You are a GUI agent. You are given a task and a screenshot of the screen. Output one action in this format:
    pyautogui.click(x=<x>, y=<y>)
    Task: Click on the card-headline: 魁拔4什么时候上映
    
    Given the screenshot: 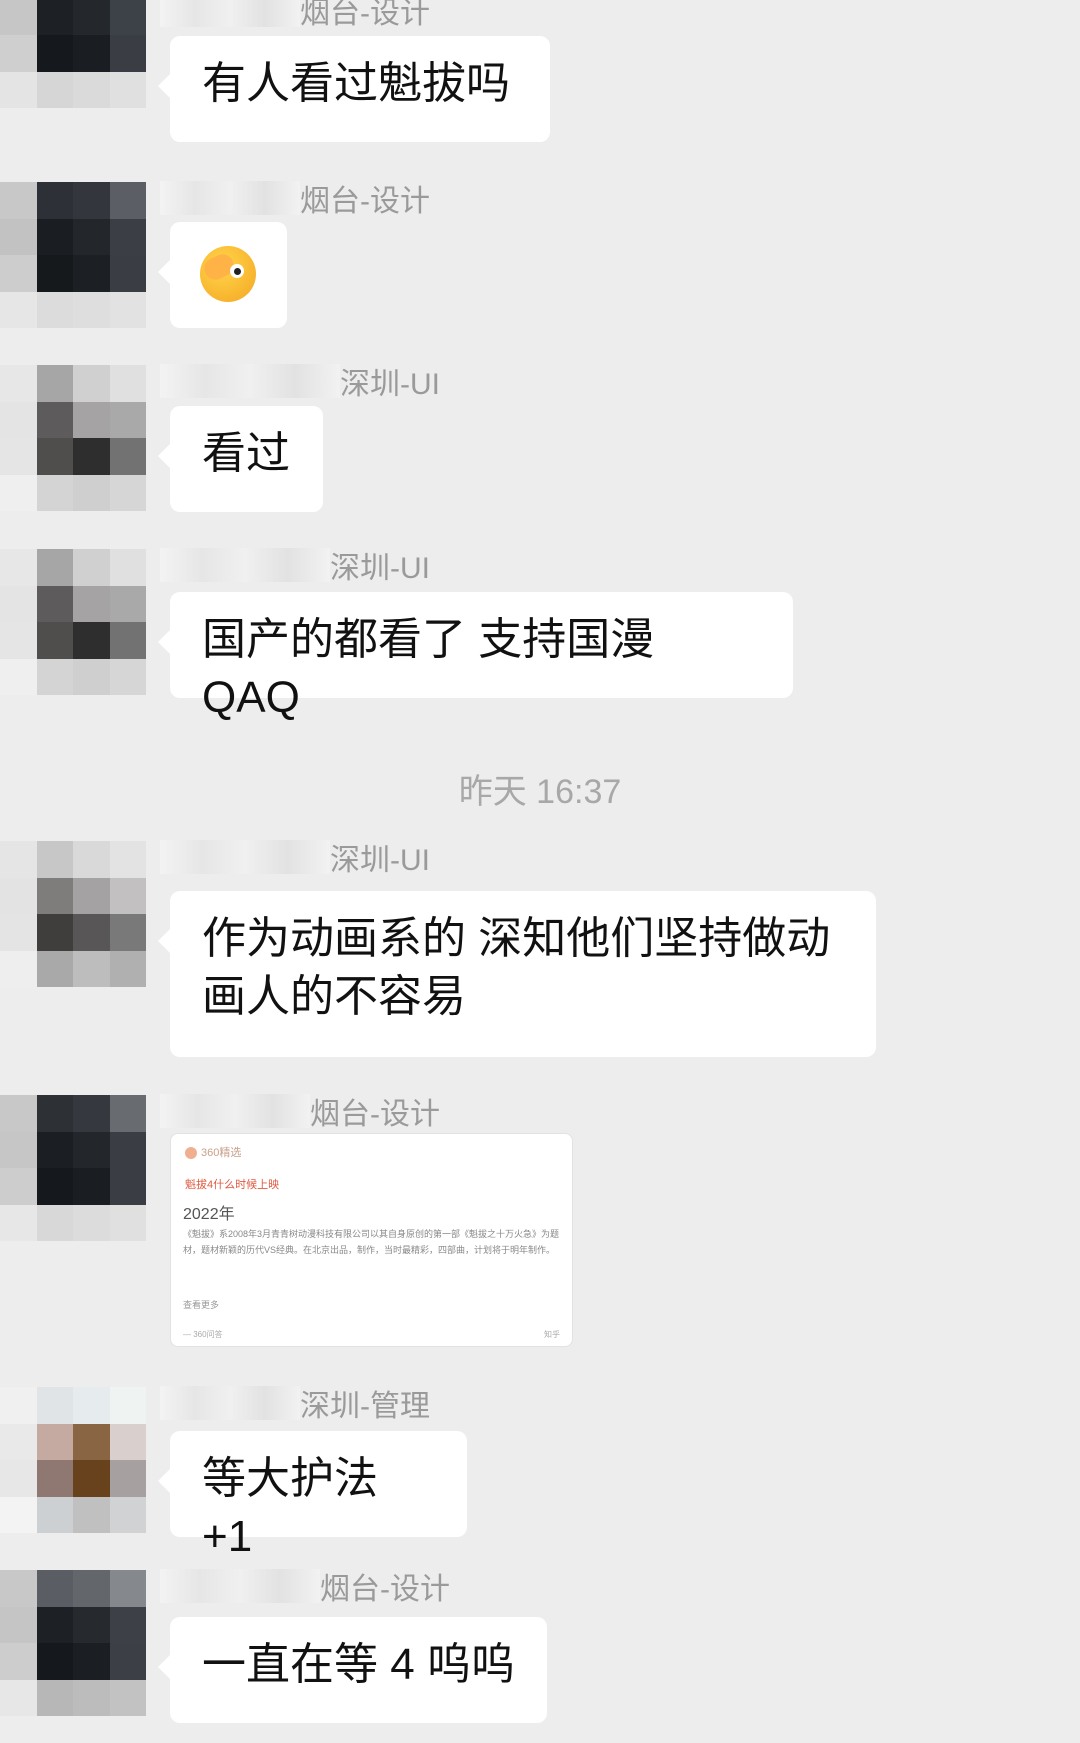 What is the action you would take?
    pyautogui.click(x=232, y=1185)
    